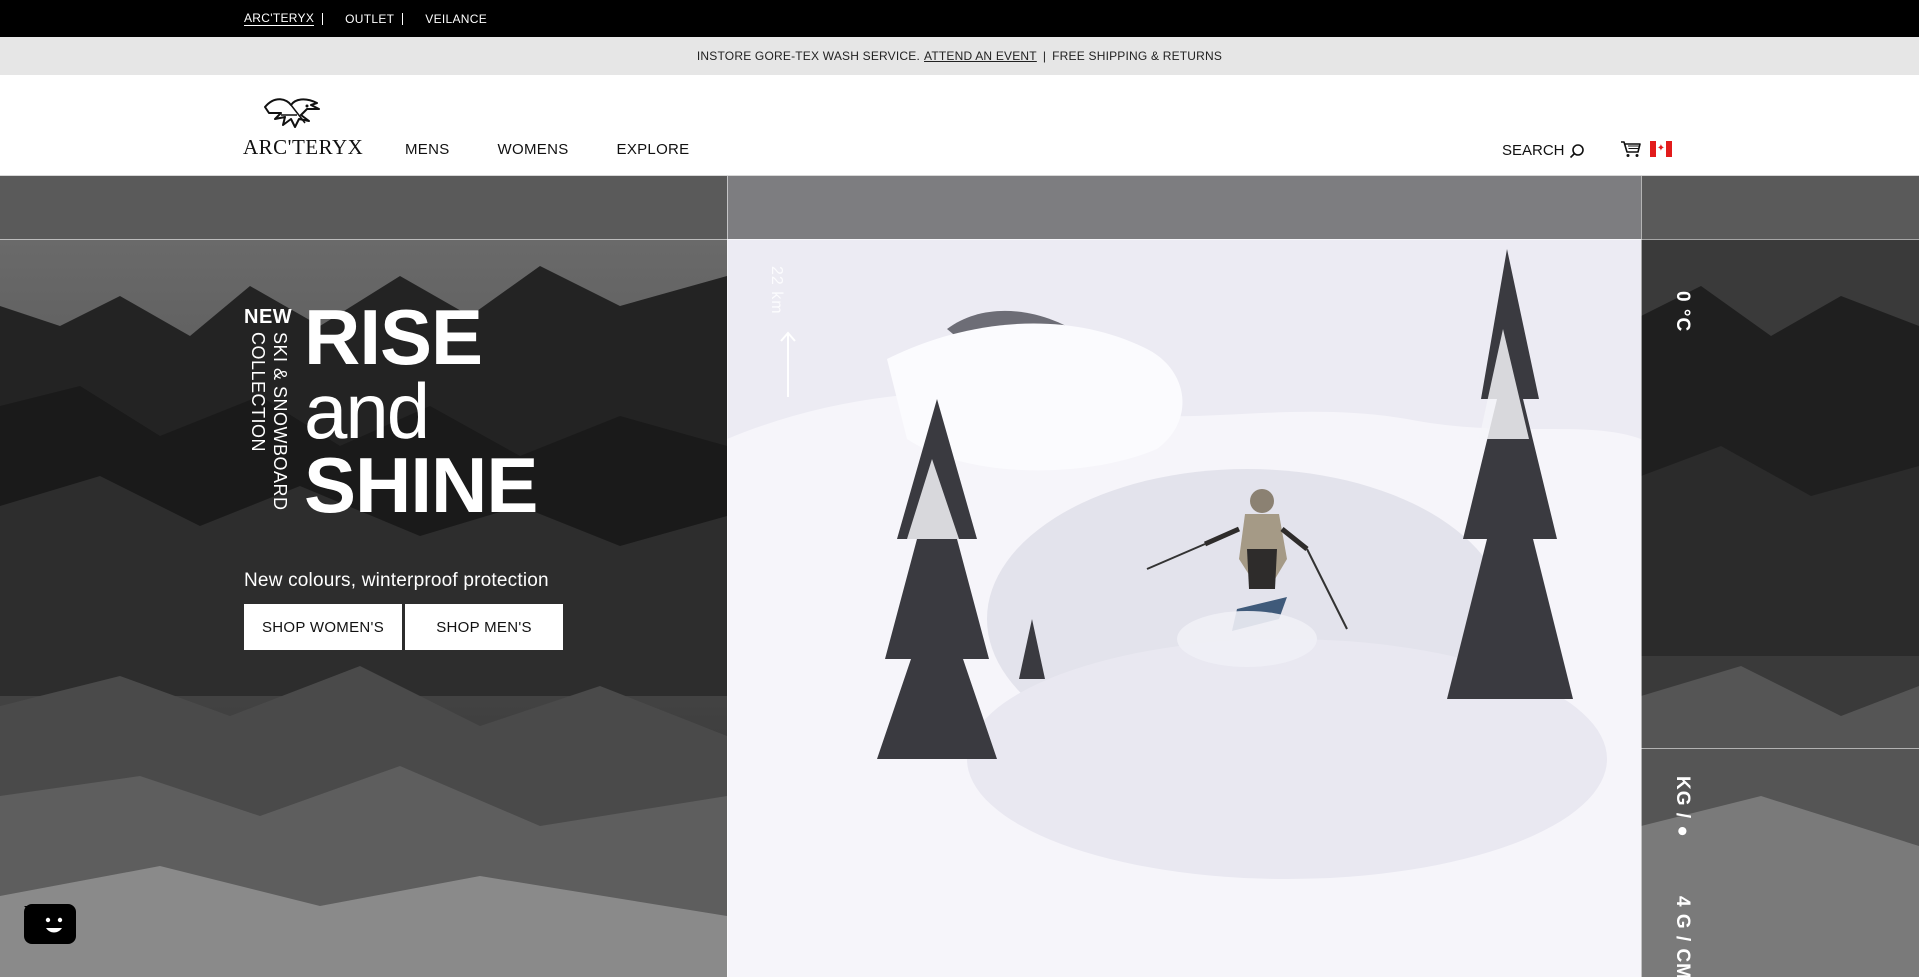 This screenshot has width=1919, height=977. What do you see at coordinates (776, 290) in the screenshot?
I see `distance-stat: 22 km` at bounding box center [776, 290].